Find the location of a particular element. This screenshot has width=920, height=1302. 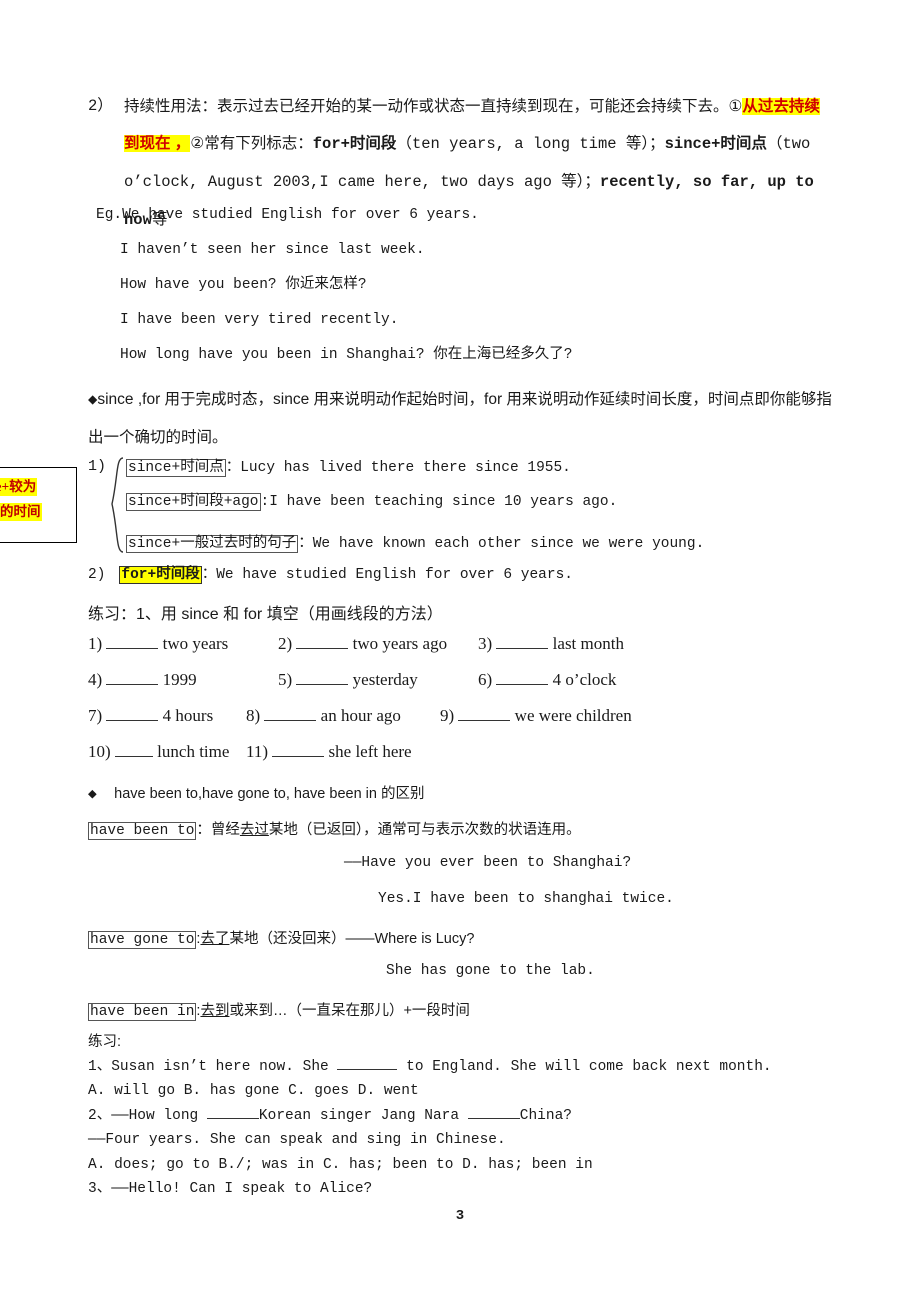

item-number: 4) is located at coordinates (95, 679).